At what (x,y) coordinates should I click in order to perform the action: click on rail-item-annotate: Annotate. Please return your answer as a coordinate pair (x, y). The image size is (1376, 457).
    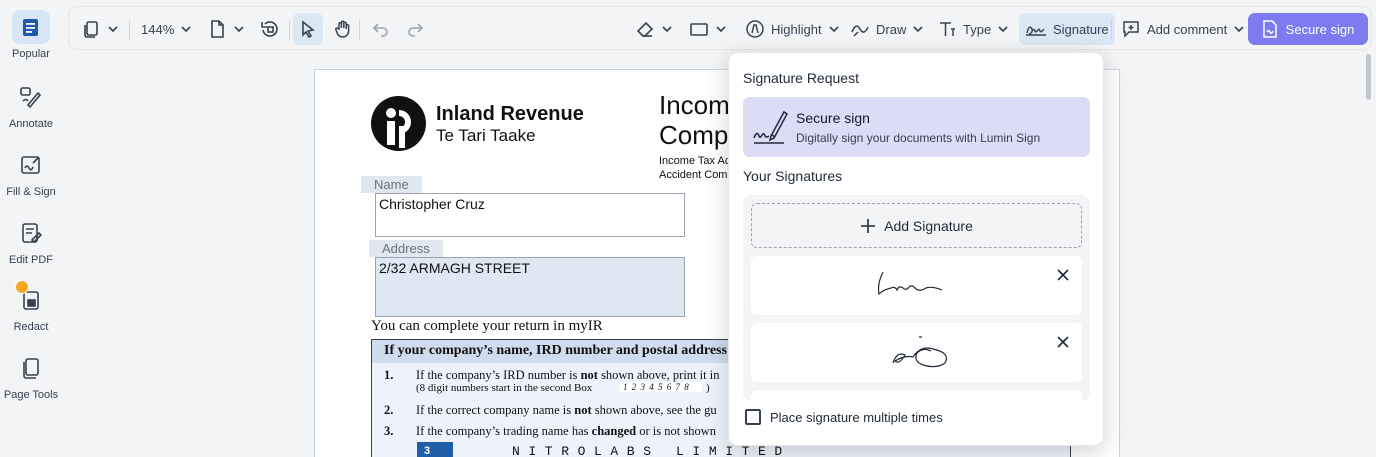
    Looking at the image, I should click on (31, 105).